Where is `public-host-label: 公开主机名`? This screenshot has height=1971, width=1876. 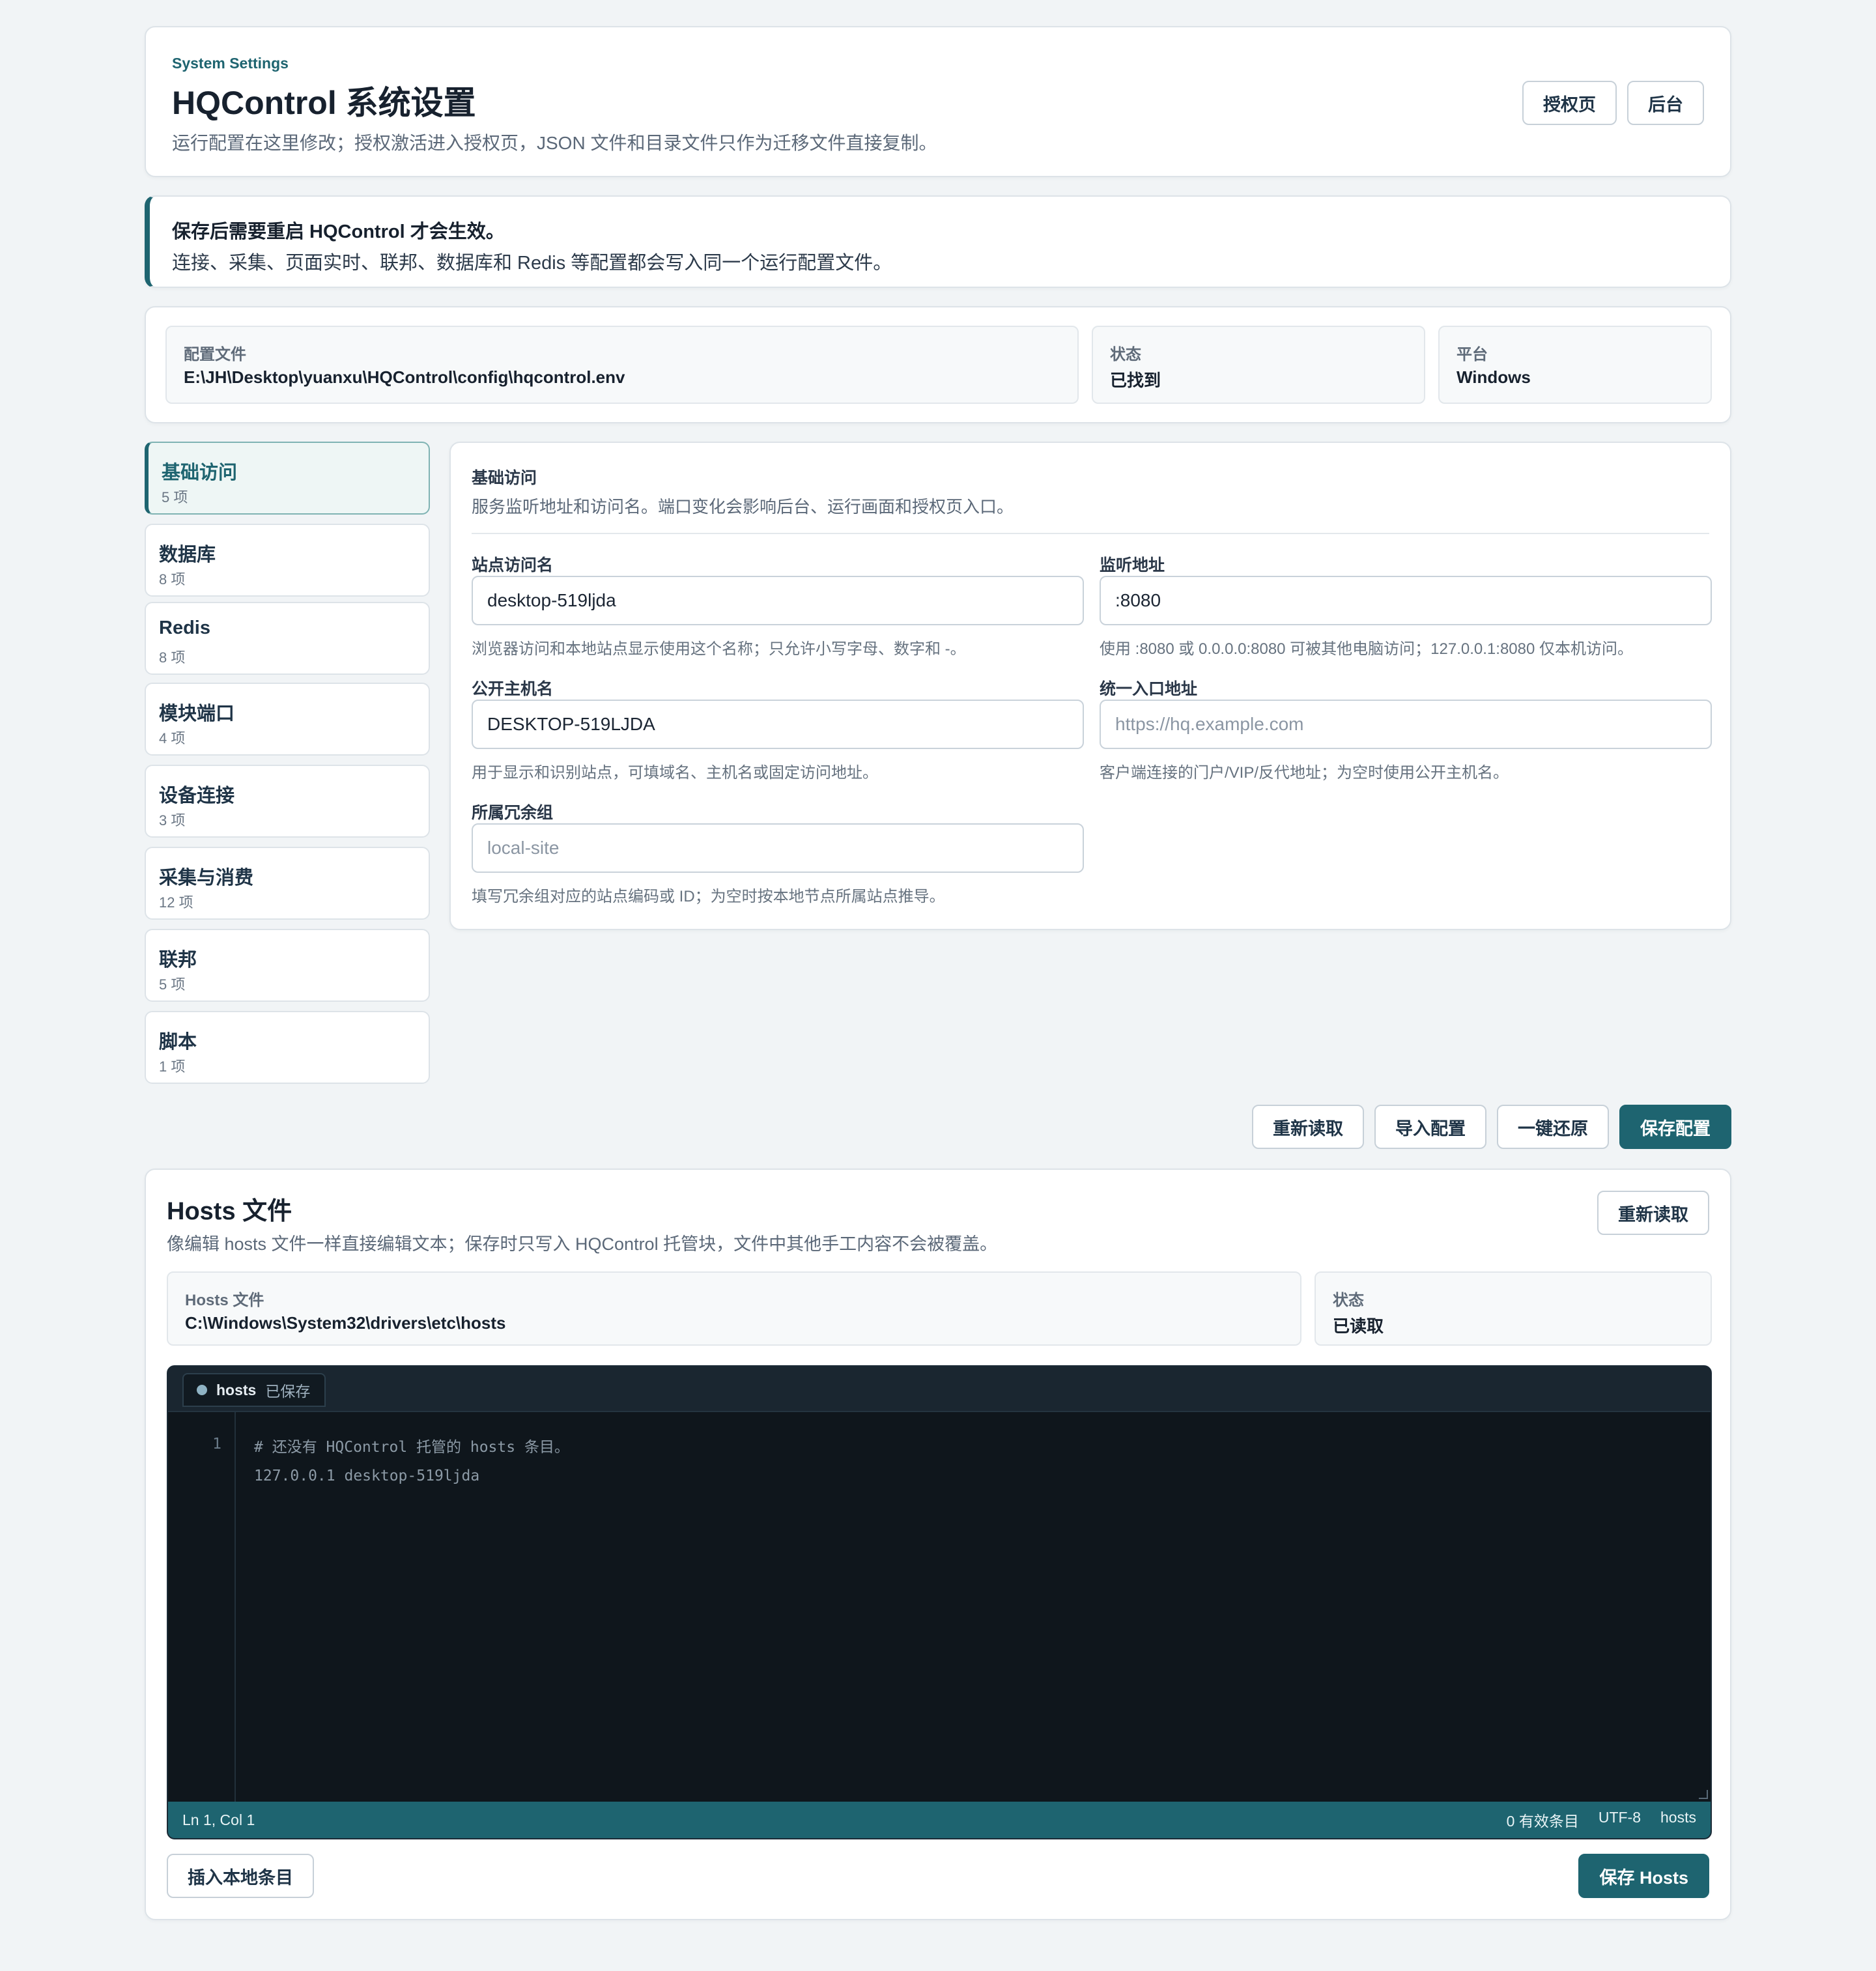 public-host-label: 公开主机名 is located at coordinates (513, 689).